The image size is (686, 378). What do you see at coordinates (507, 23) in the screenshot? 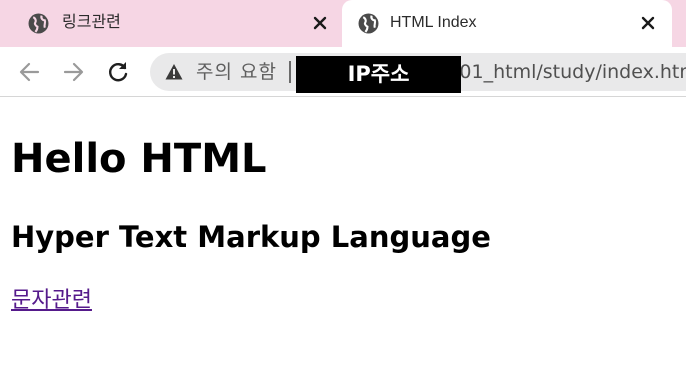
I see `tab-html-index: HTML Index` at bounding box center [507, 23].